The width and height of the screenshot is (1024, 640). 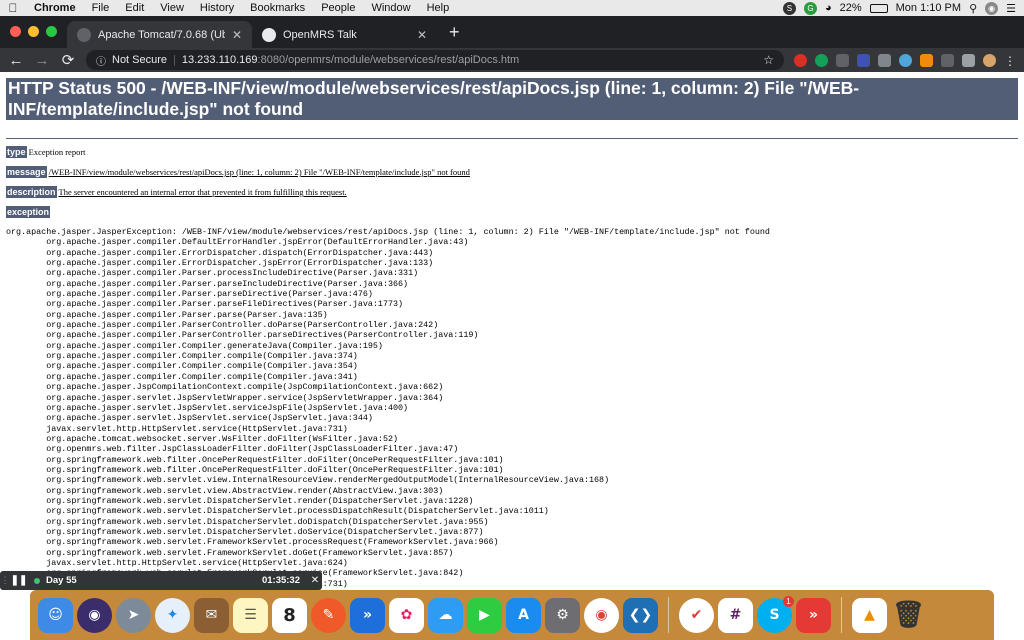 I want to click on notification-center-icon: ☰, so click(x=1011, y=8).